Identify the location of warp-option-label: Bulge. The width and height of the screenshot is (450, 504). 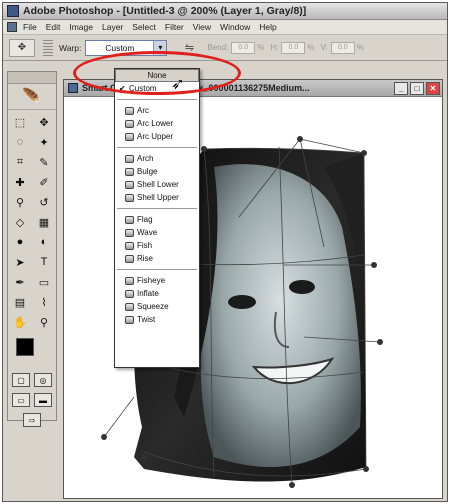
(147, 171).